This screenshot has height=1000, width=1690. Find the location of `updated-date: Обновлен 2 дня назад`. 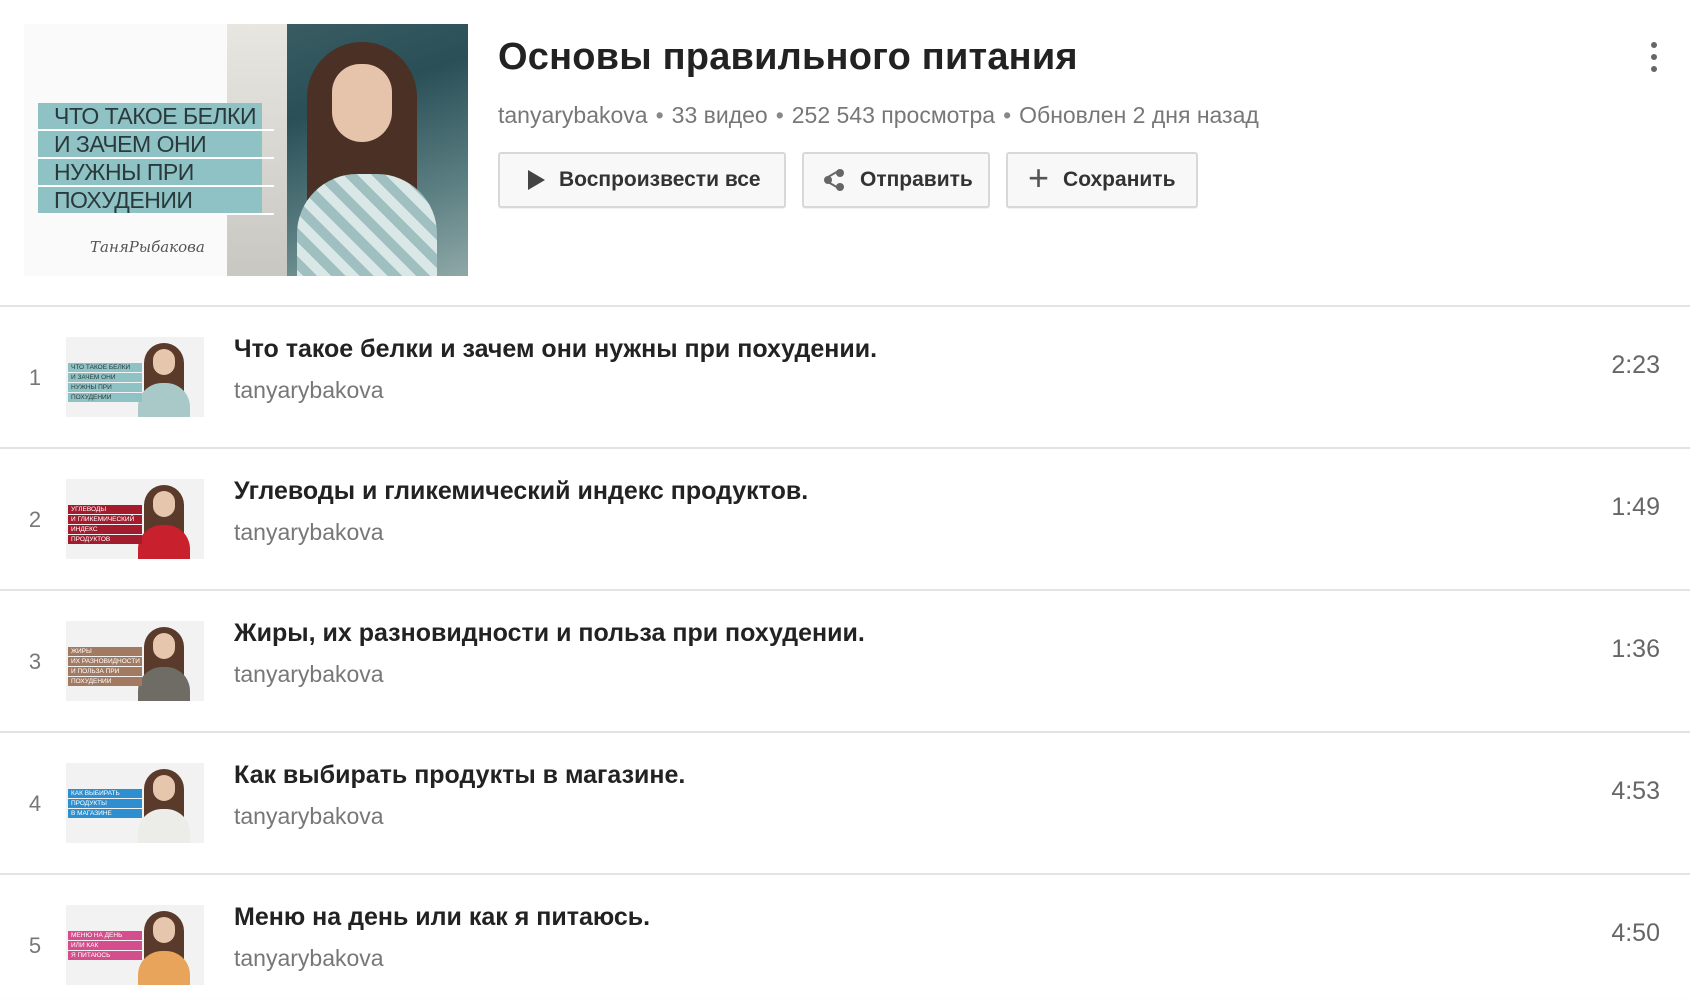

updated-date: Обновлен 2 дня назад is located at coordinates (1139, 115).